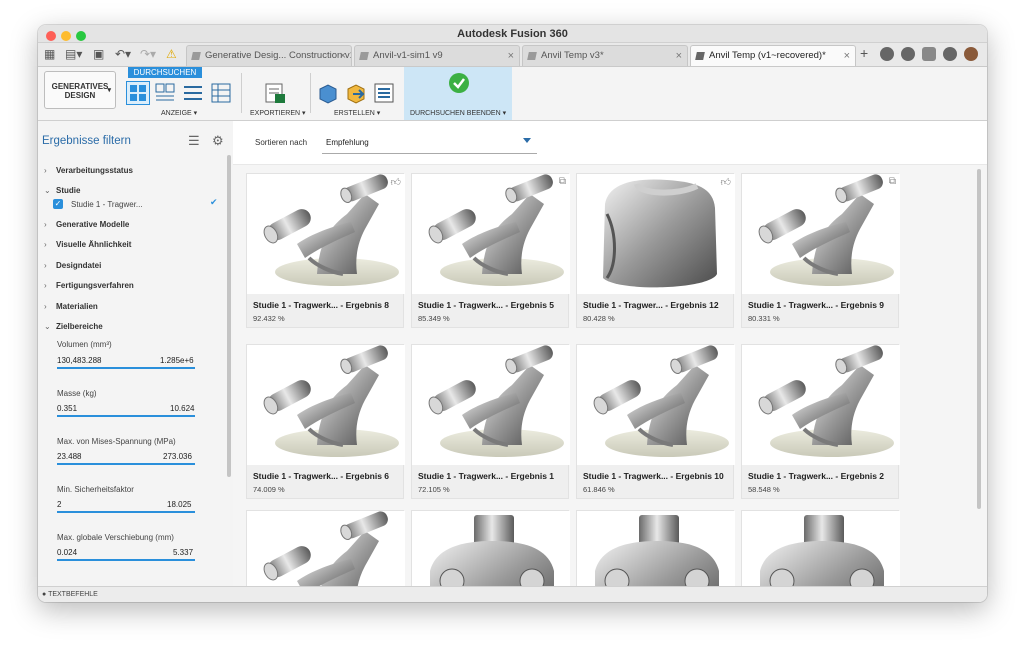 This screenshot has height=651, width=1024. I want to click on workspace-switcher: GENERATIVES DESIGN ▾, so click(80, 90).